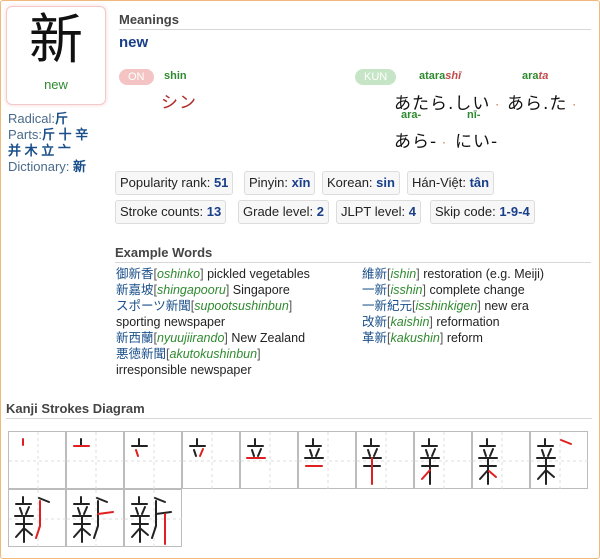  I want to click on radical-value: 斤, so click(61, 118).